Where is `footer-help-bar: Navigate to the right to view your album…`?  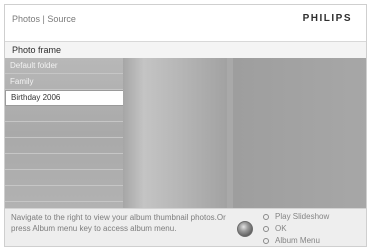 footer-help-bar: Navigate to the right to view your album… is located at coordinates (185, 227).